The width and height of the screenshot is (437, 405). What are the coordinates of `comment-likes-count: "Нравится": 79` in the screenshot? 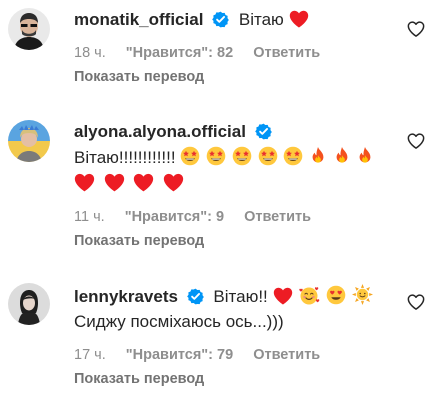 It's located at (179, 355).